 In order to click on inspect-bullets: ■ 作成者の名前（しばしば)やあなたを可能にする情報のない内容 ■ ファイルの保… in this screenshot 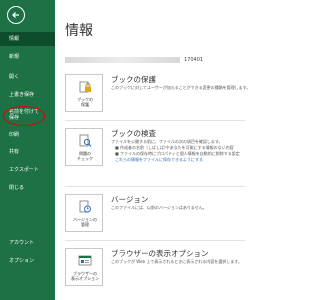, I will do `click(177, 151)`.